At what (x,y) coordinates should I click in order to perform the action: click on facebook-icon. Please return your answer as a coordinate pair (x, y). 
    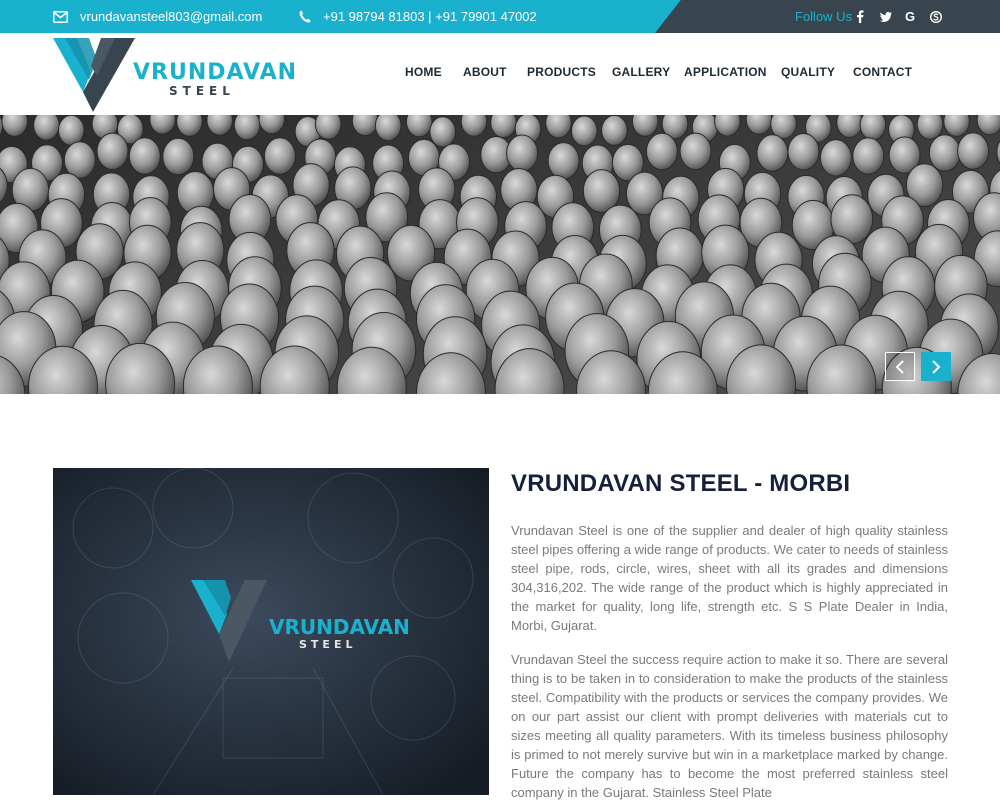
    Looking at the image, I should click on (860, 16).